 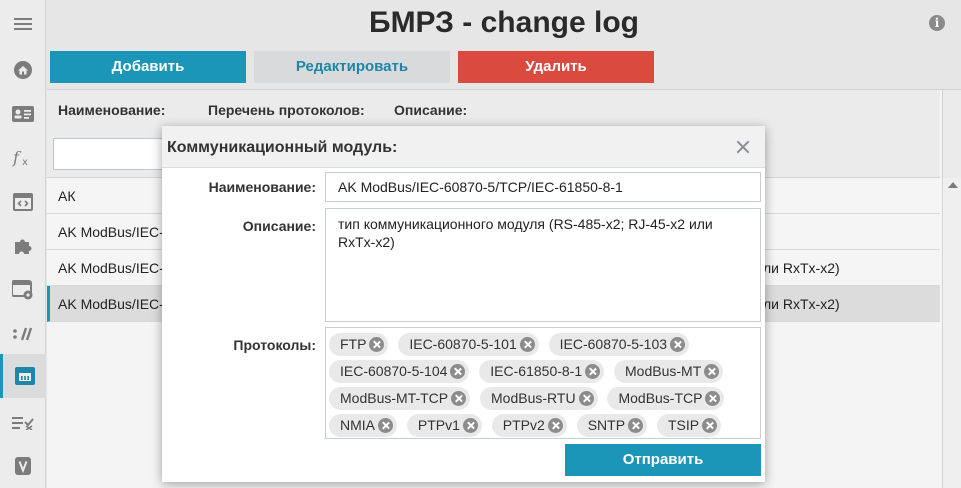 I want to click on protocol-tag: FTP, so click(x=359, y=344).